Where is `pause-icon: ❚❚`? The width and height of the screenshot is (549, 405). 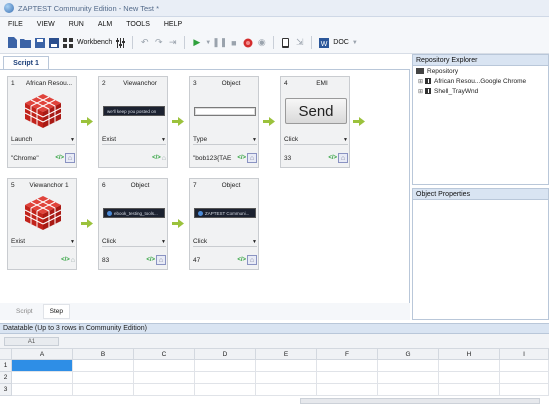
pause-icon: ❚❚ is located at coordinates (219, 42).